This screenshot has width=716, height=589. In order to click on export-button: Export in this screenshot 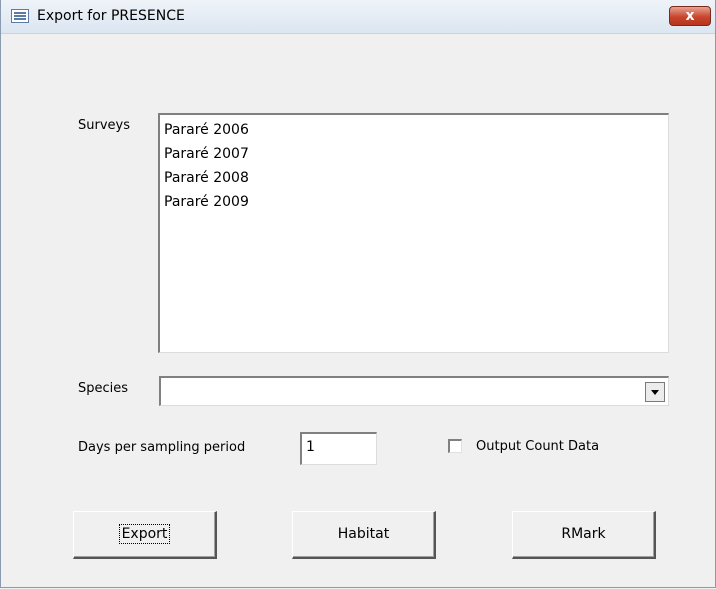, I will do `click(145, 535)`.